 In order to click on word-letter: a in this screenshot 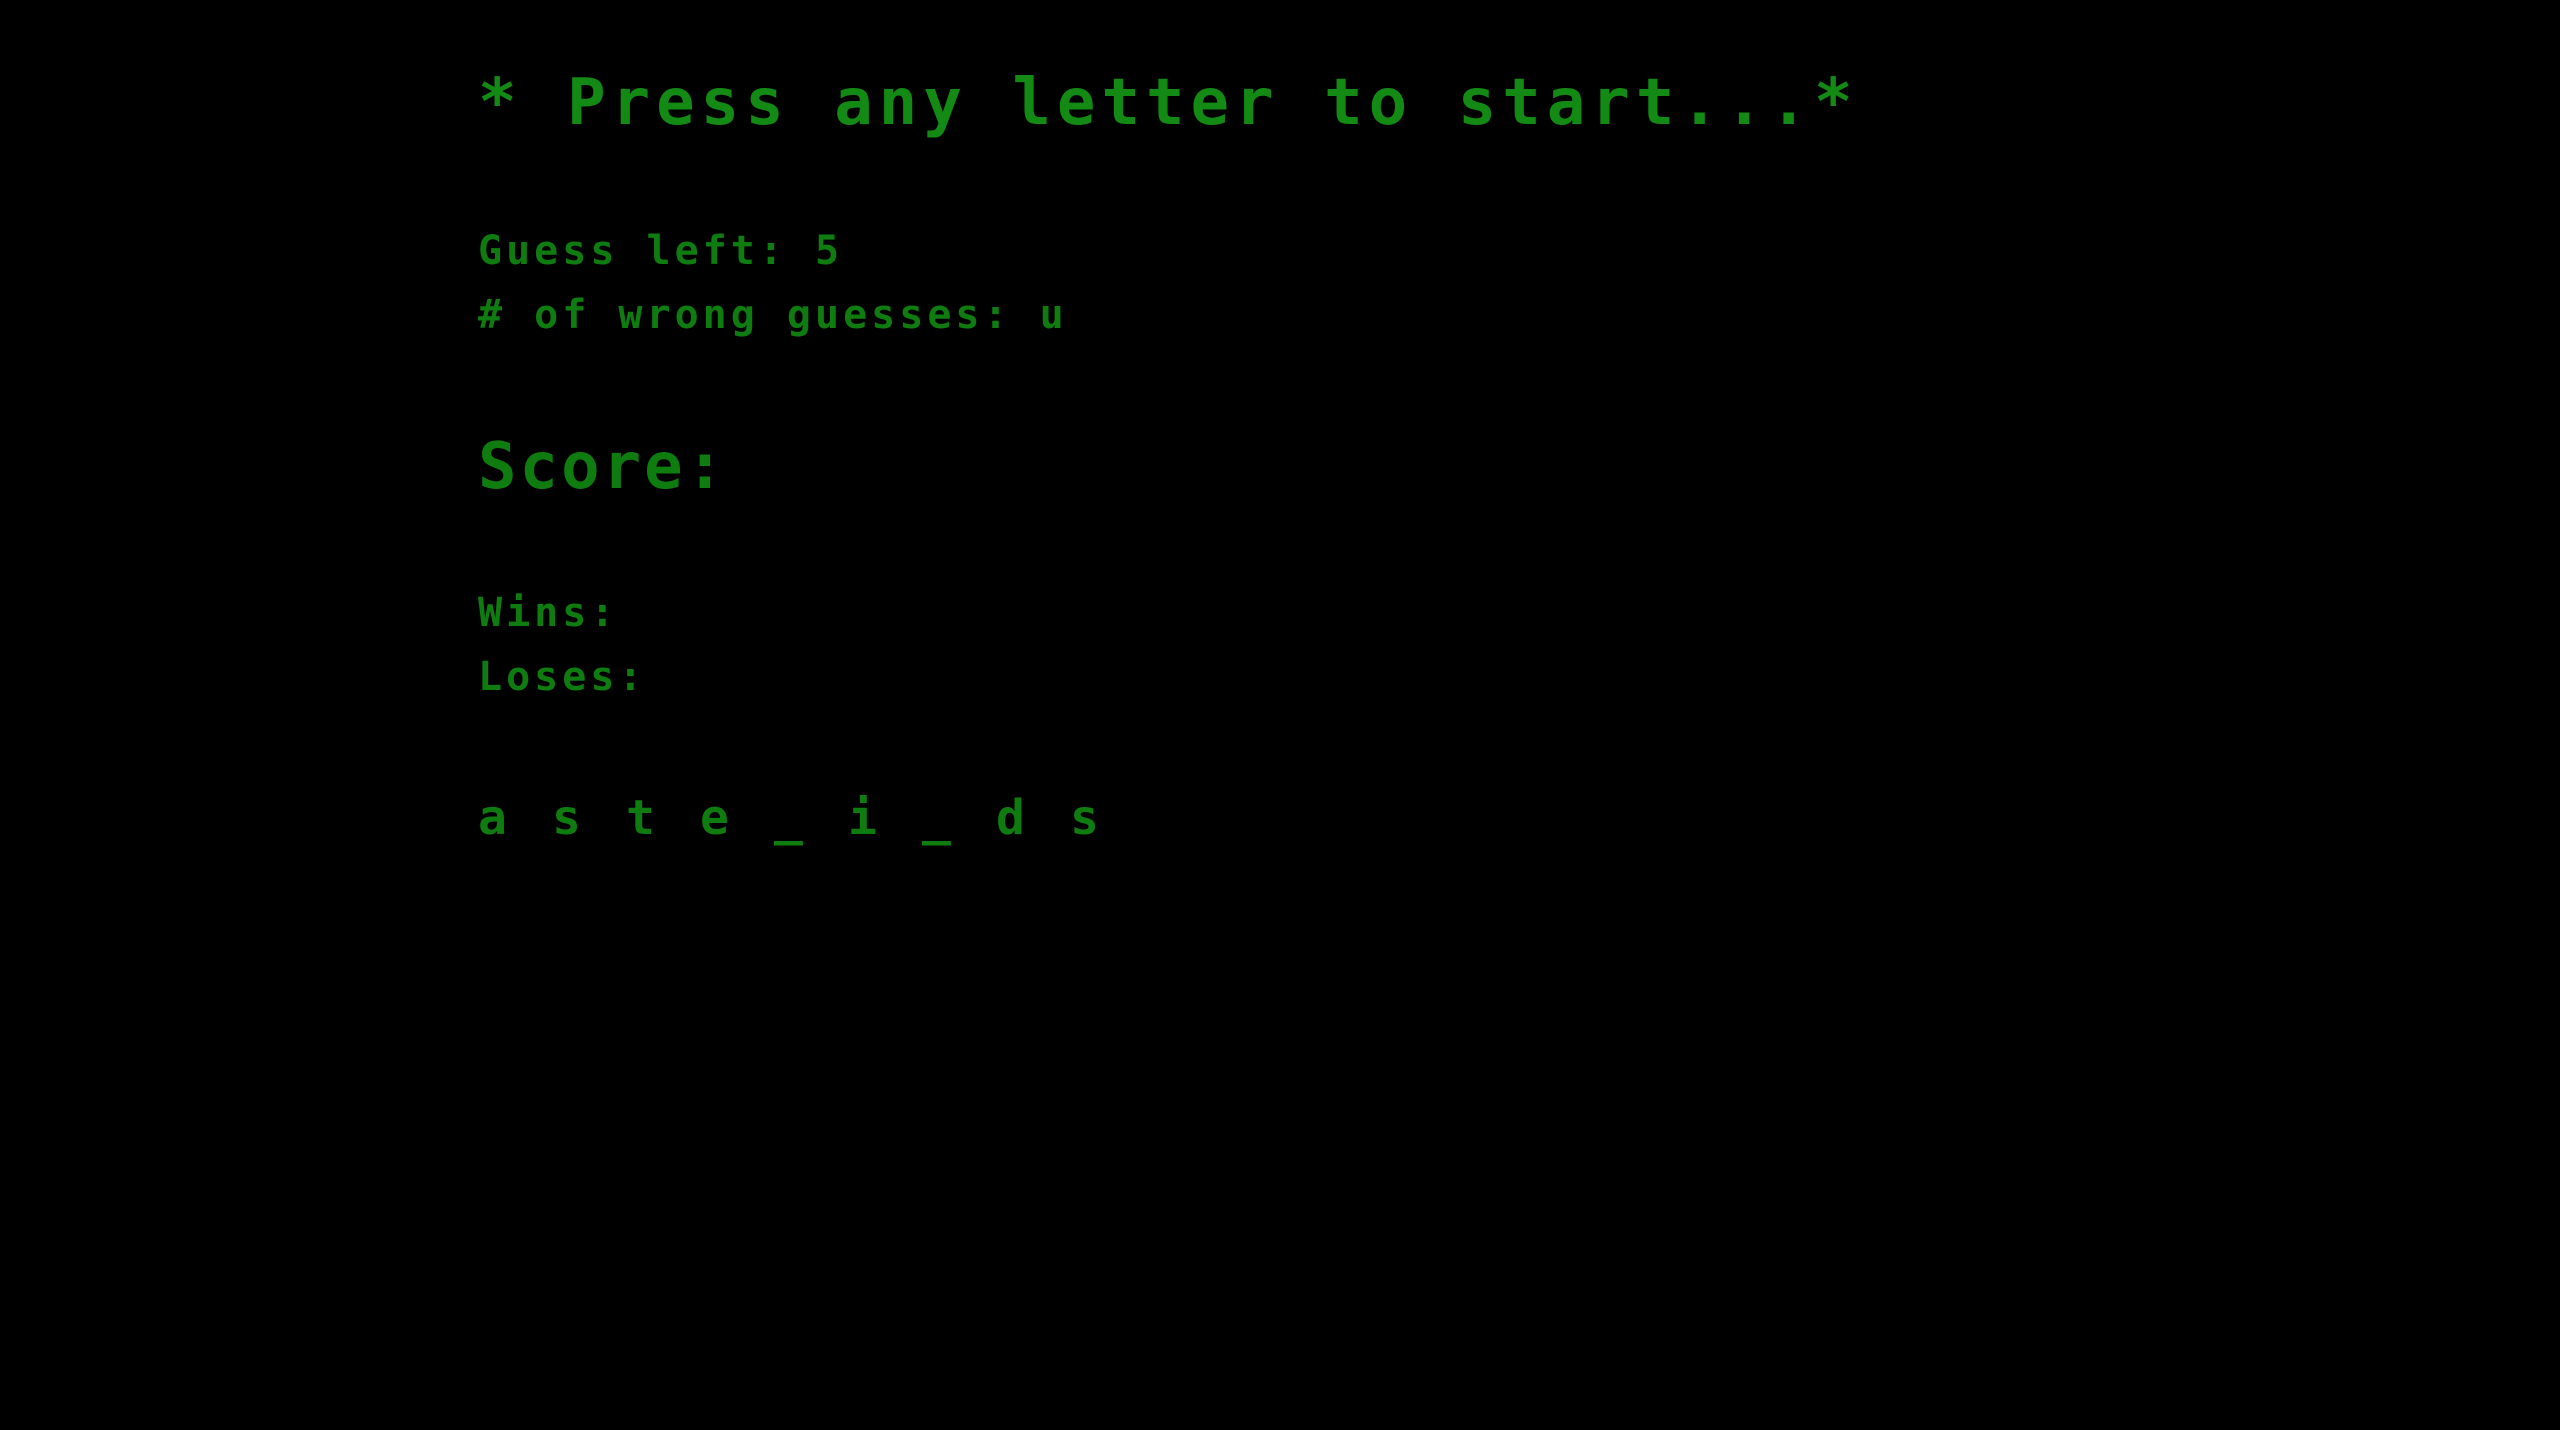, I will do `click(492, 818)`.